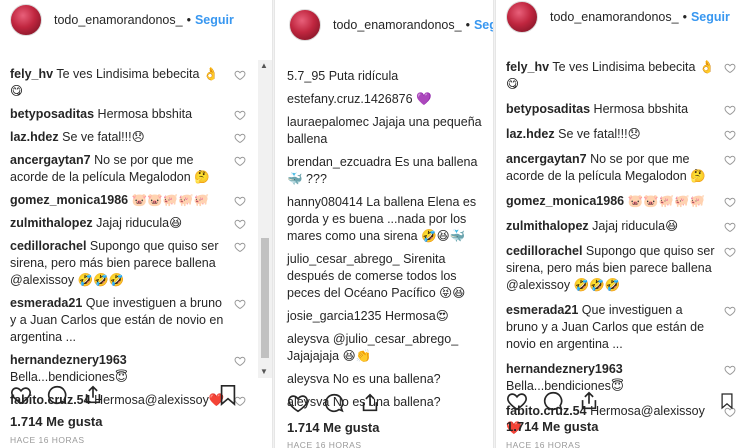 Image resolution: width=750 pixels, height=448 pixels. What do you see at coordinates (350, 99) in the screenshot?
I see `comment-user: estefany.cruz.1426876` at bounding box center [350, 99].